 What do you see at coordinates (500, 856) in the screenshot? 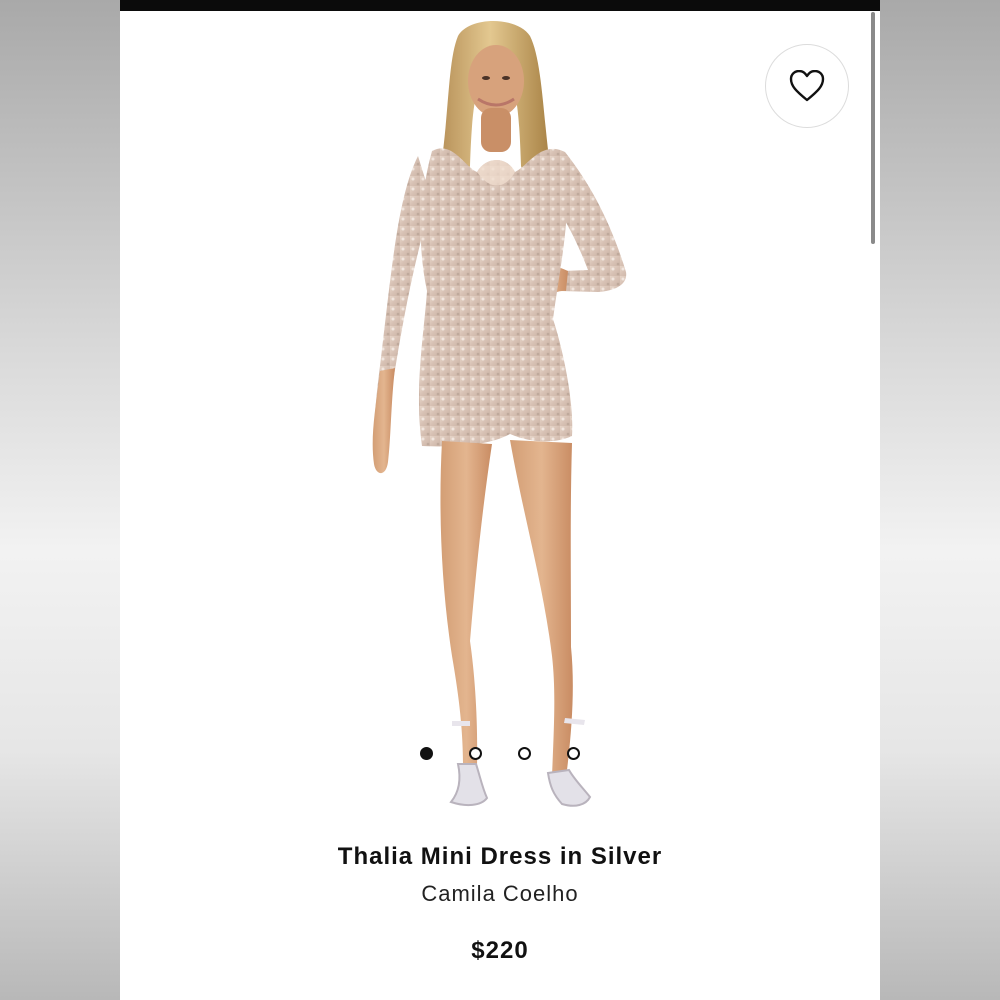
I see `product-name: Thalia Mini Dress in Silver` at bounding box center [500, 856].